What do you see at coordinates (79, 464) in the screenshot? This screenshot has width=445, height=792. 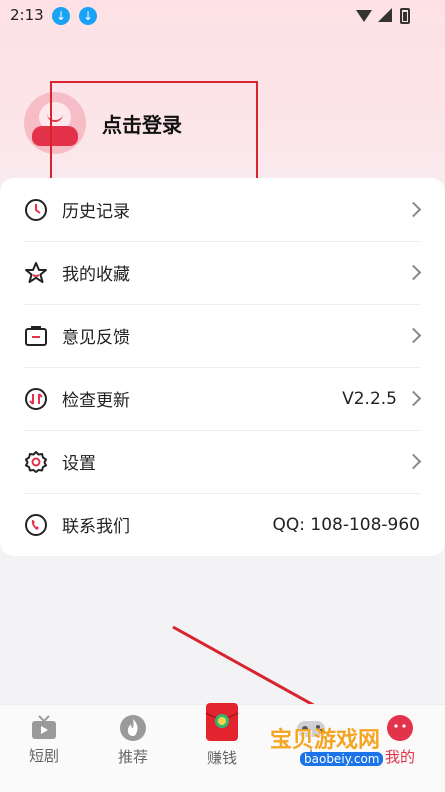 I see `menu-label: 设置` at bounding box center [79, 464].